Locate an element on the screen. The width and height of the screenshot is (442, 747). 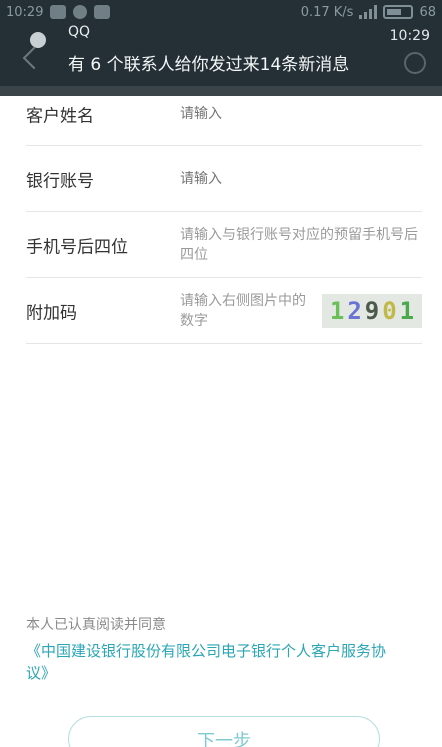
qq-status-icon is located at coordinates (80, 12).